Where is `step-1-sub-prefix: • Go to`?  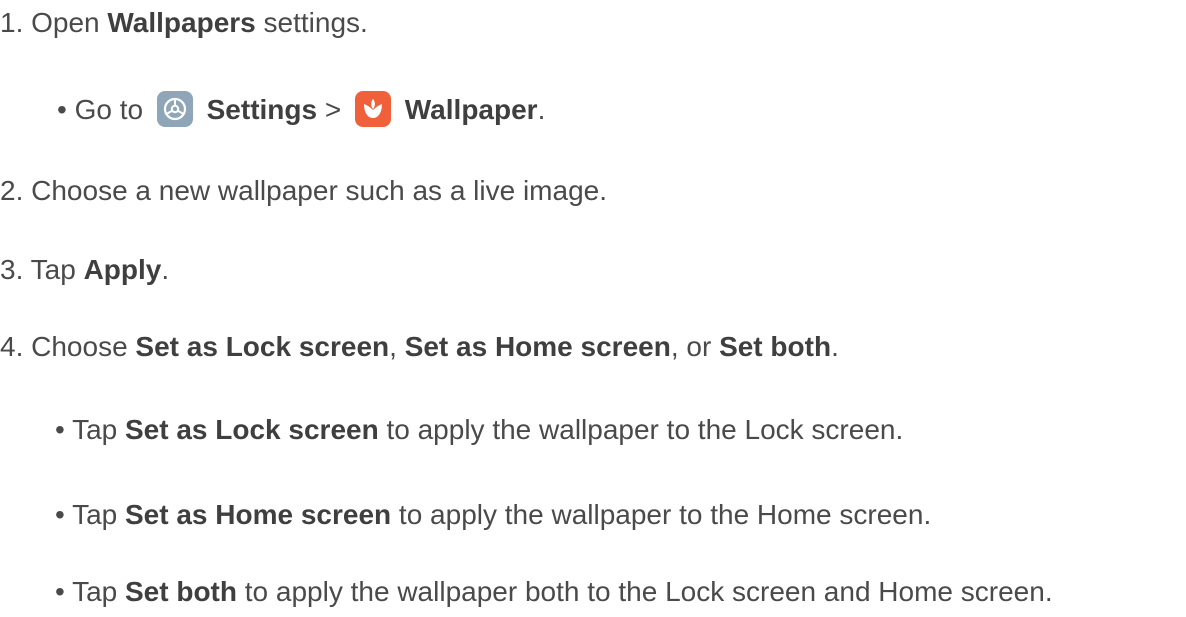 step-1-sub-prefix: • Go to is located at coordinates (104, 109).